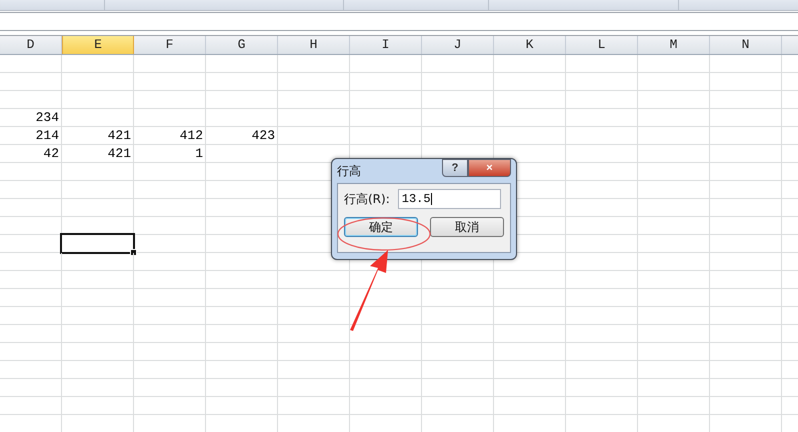  I want to click on table-cell: 234, so click(31, 117).